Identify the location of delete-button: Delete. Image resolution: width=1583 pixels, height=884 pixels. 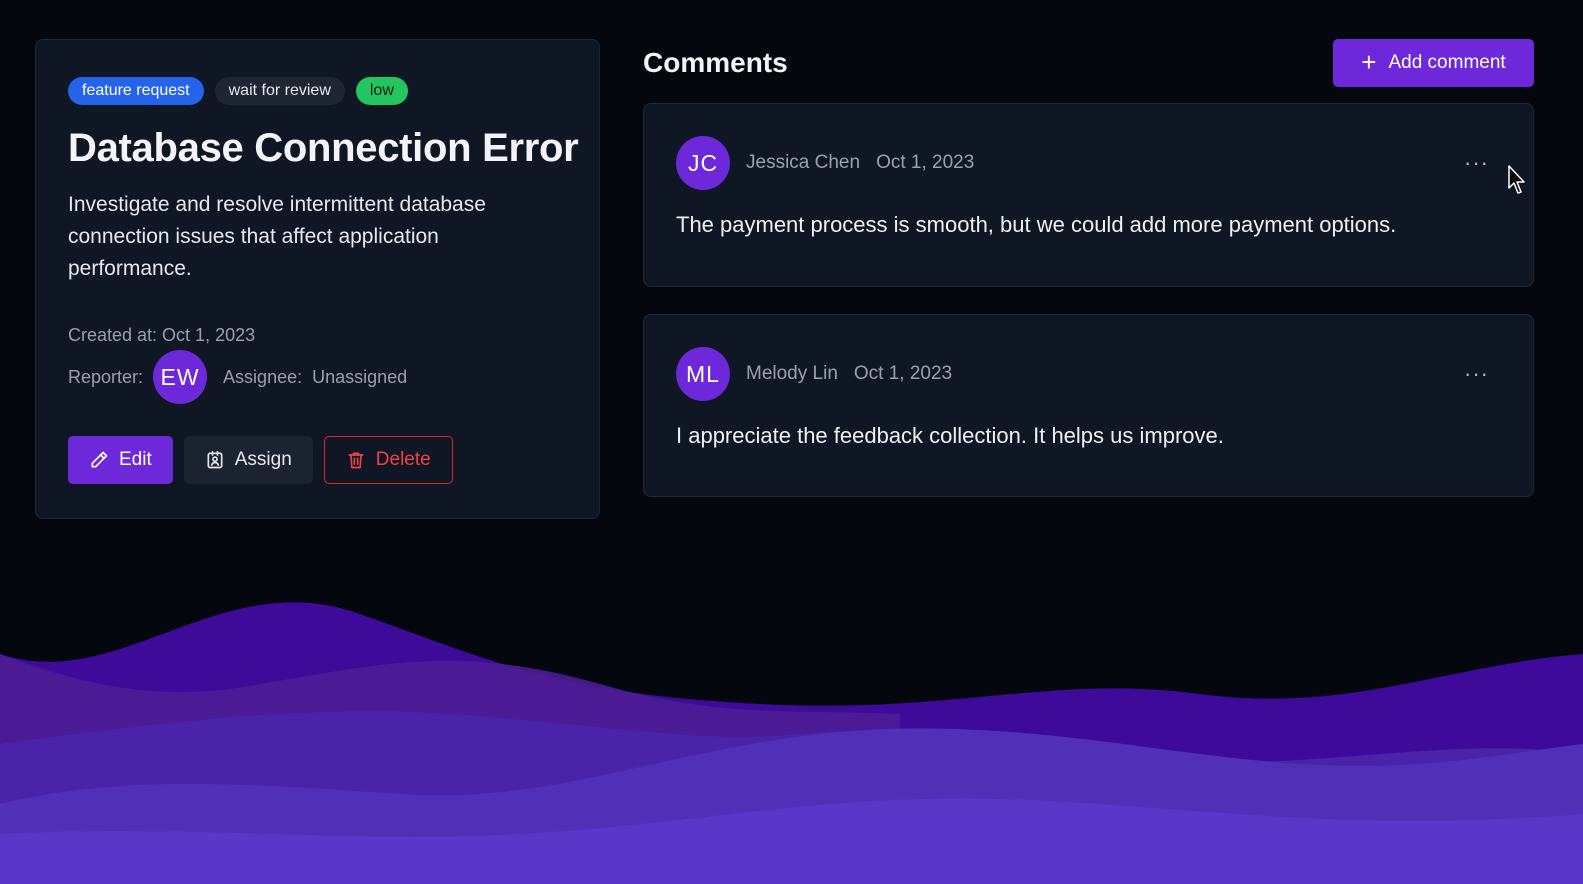
(388, 460).